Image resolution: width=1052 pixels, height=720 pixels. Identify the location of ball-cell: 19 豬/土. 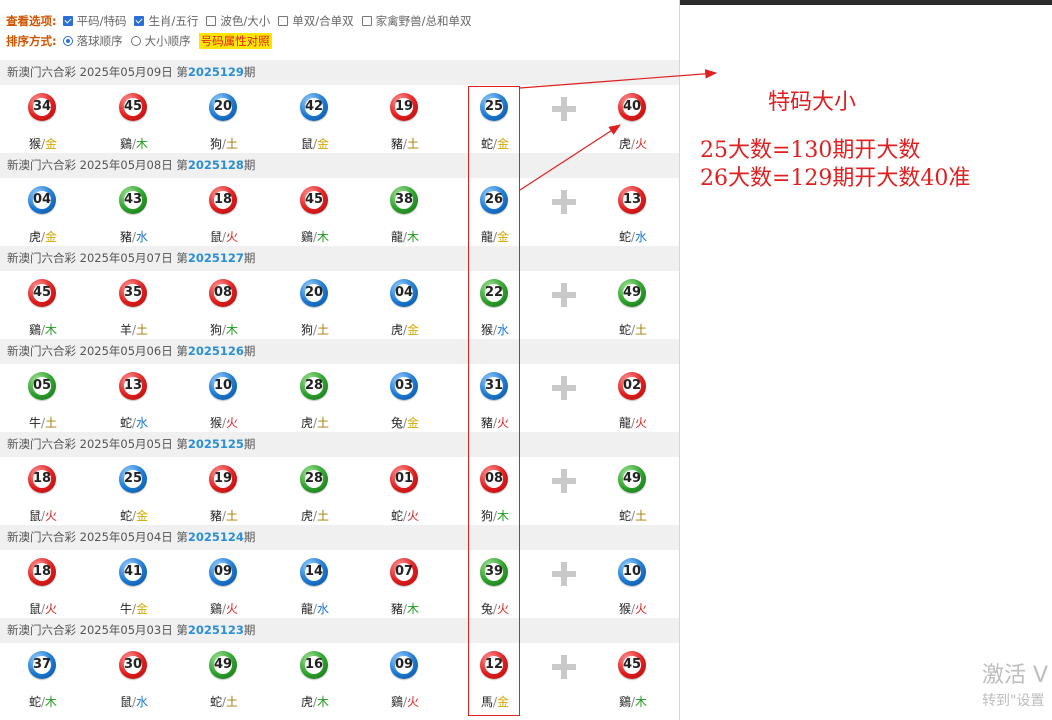
(224, 492).